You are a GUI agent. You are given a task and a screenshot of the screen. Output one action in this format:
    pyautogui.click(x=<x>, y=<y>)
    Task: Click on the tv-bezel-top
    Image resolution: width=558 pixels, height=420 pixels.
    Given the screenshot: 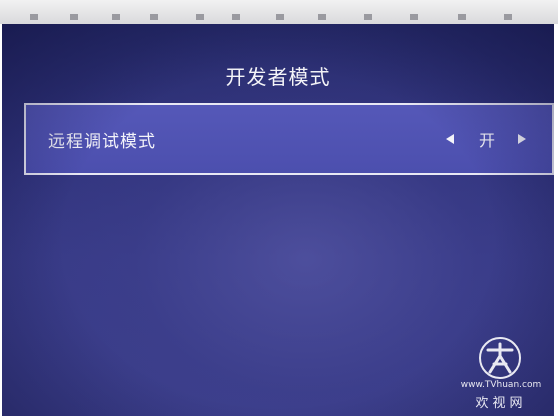 What is the action you would take?
    pyautogui.click(x=279, y=12)
    